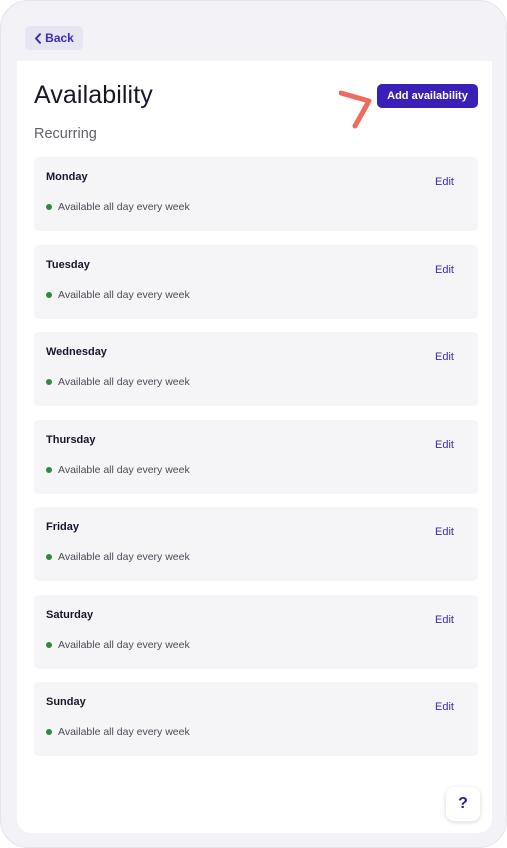 The width and height of the screenshot is (507, 848). I want to click on annotation-arrow-icon, so click(356, 111).